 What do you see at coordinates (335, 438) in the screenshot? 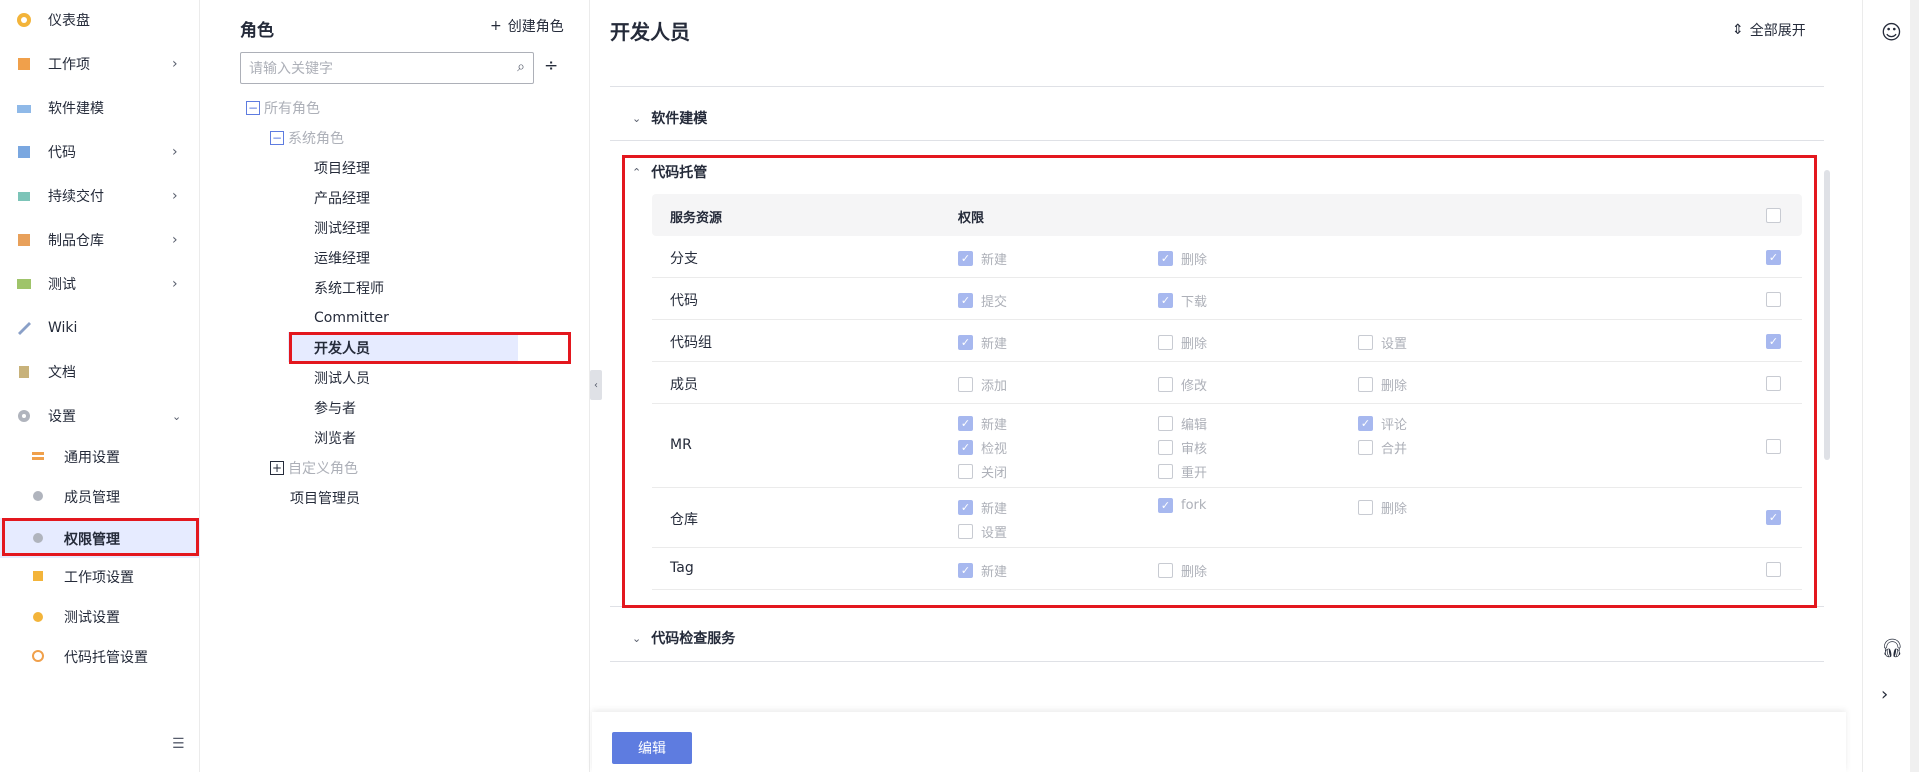
I see `tree-node-role: 浏览者` at bounding box center [335, 438].